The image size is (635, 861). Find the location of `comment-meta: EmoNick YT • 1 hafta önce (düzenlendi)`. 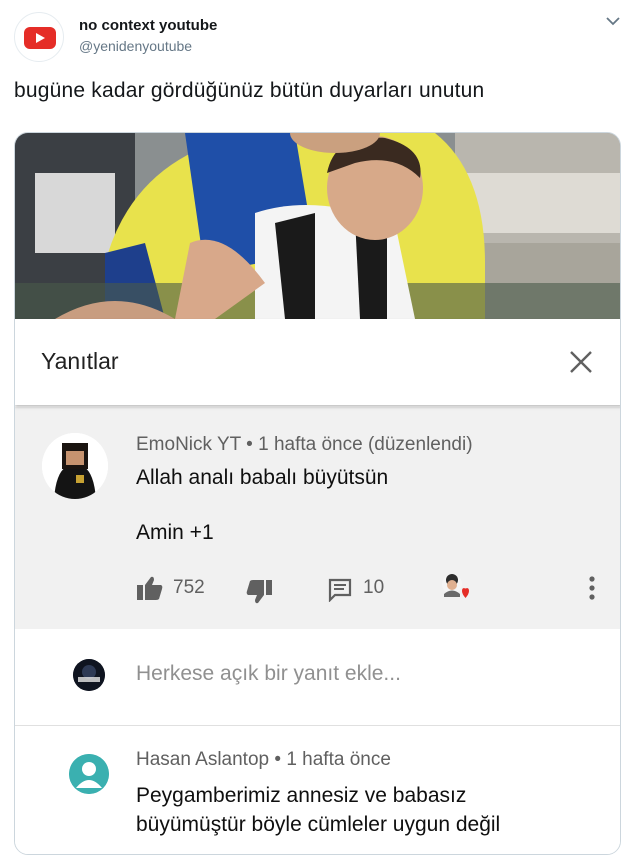

comment-meta: EmoNick YT • 1 hafta önce (düzenlendi) is located at coordinates (304, 445).